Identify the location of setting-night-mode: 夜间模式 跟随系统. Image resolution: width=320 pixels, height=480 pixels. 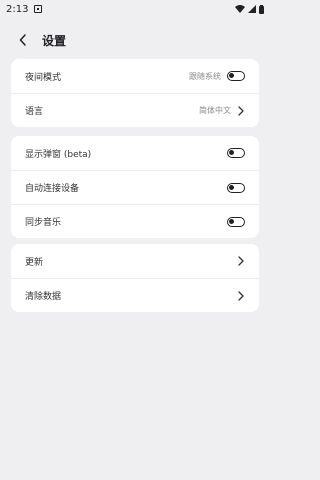
(135, 76).